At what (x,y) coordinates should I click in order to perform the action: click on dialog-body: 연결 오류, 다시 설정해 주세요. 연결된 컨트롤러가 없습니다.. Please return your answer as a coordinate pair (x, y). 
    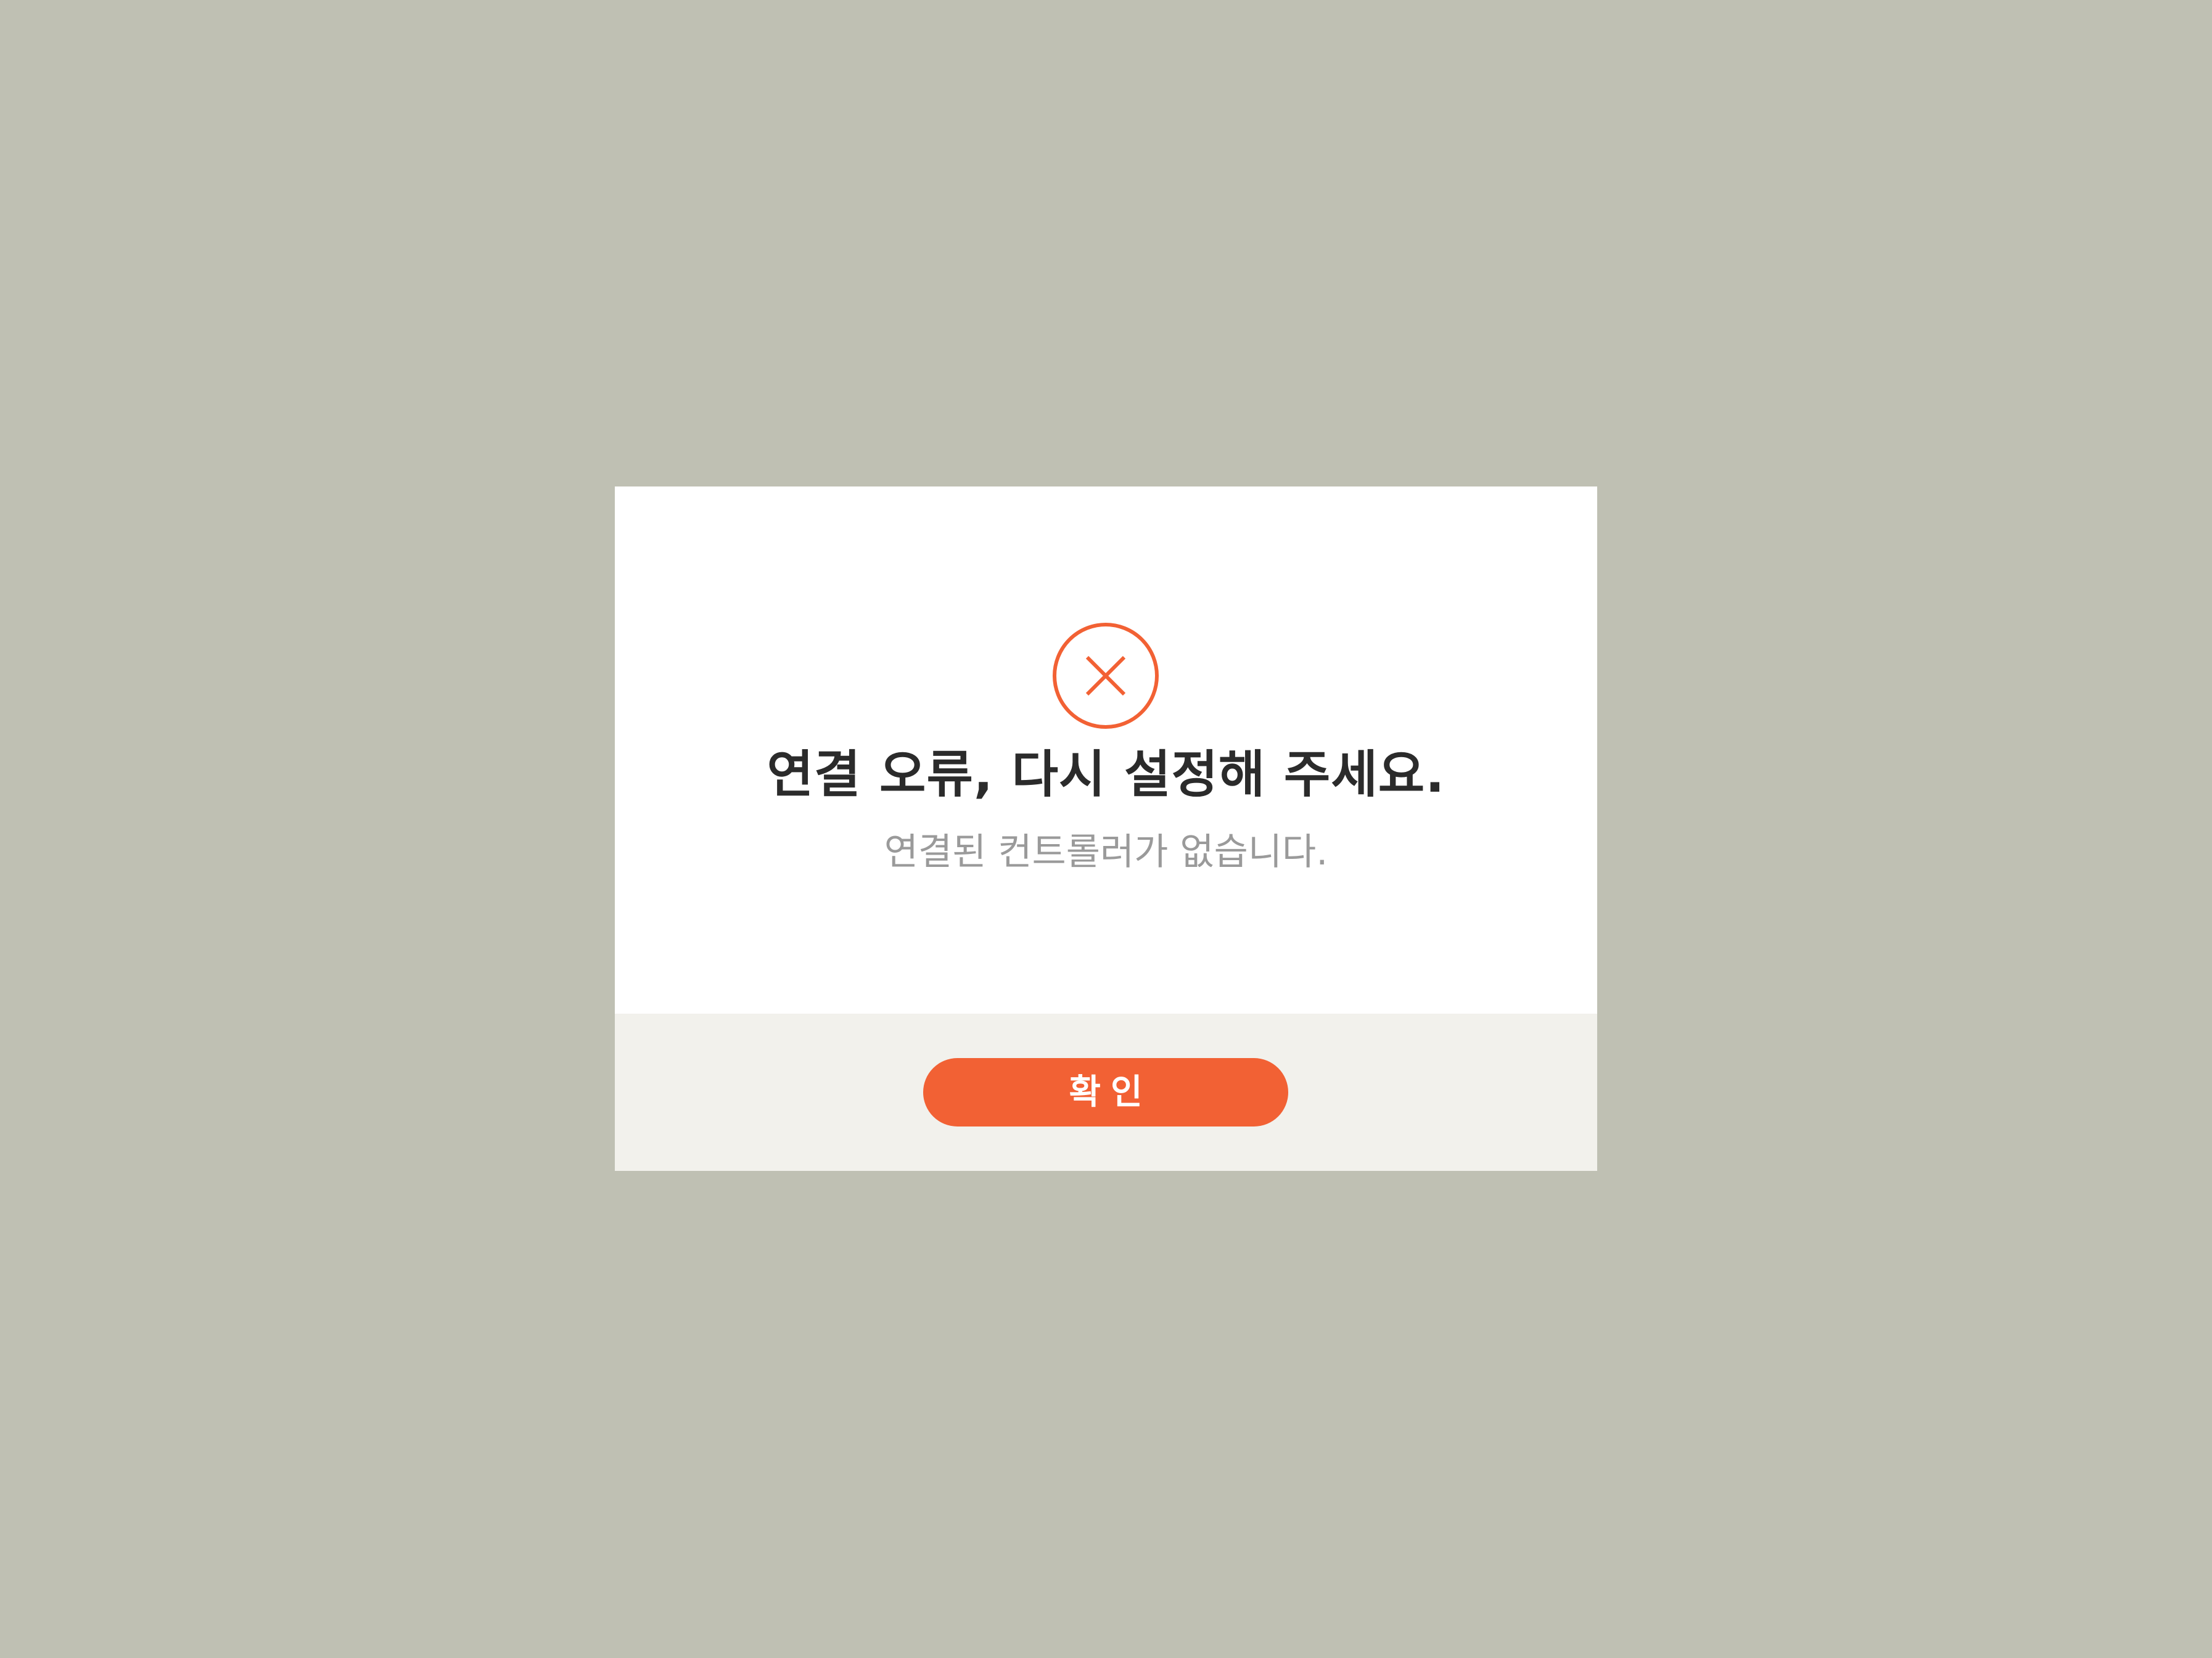
    Looking at the image, I should click on (1106, 750).